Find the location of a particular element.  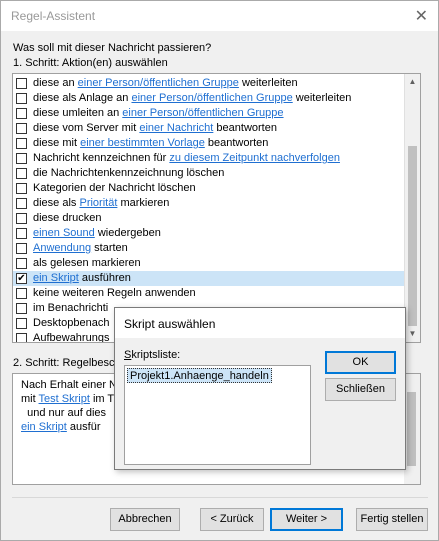

action-text: diese vom Server mit is located at coordinates (86, 128).